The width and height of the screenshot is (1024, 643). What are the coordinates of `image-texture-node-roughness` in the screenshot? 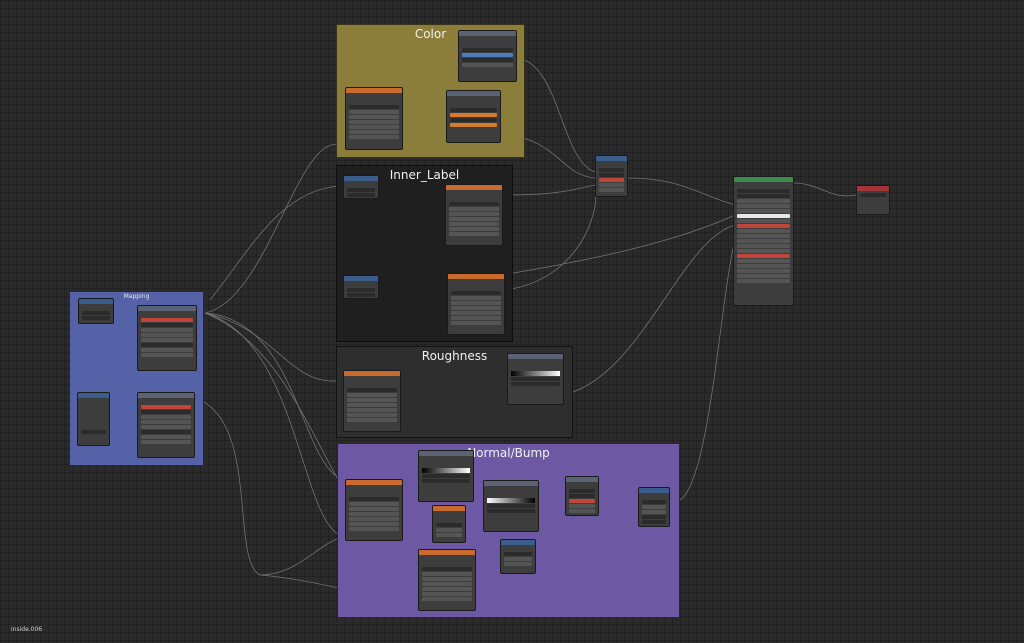 It's located at (372, 401).